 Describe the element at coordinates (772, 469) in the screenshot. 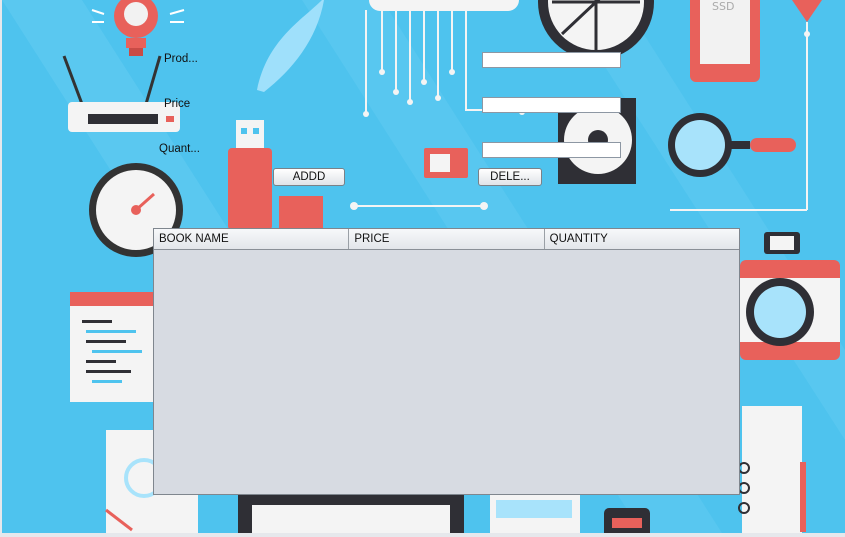

I see `document-icon` at that location.